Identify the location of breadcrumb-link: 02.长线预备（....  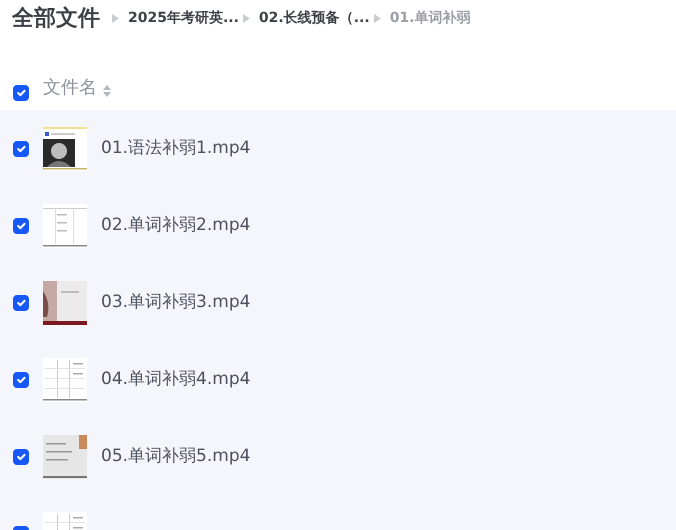
(314, 18).